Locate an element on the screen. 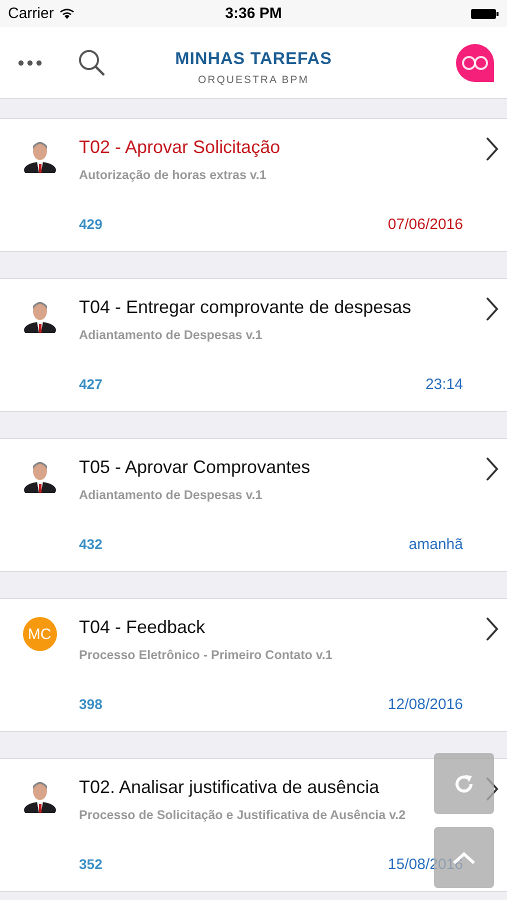  due-date: 23:14 is located at coordinates (444, 384).